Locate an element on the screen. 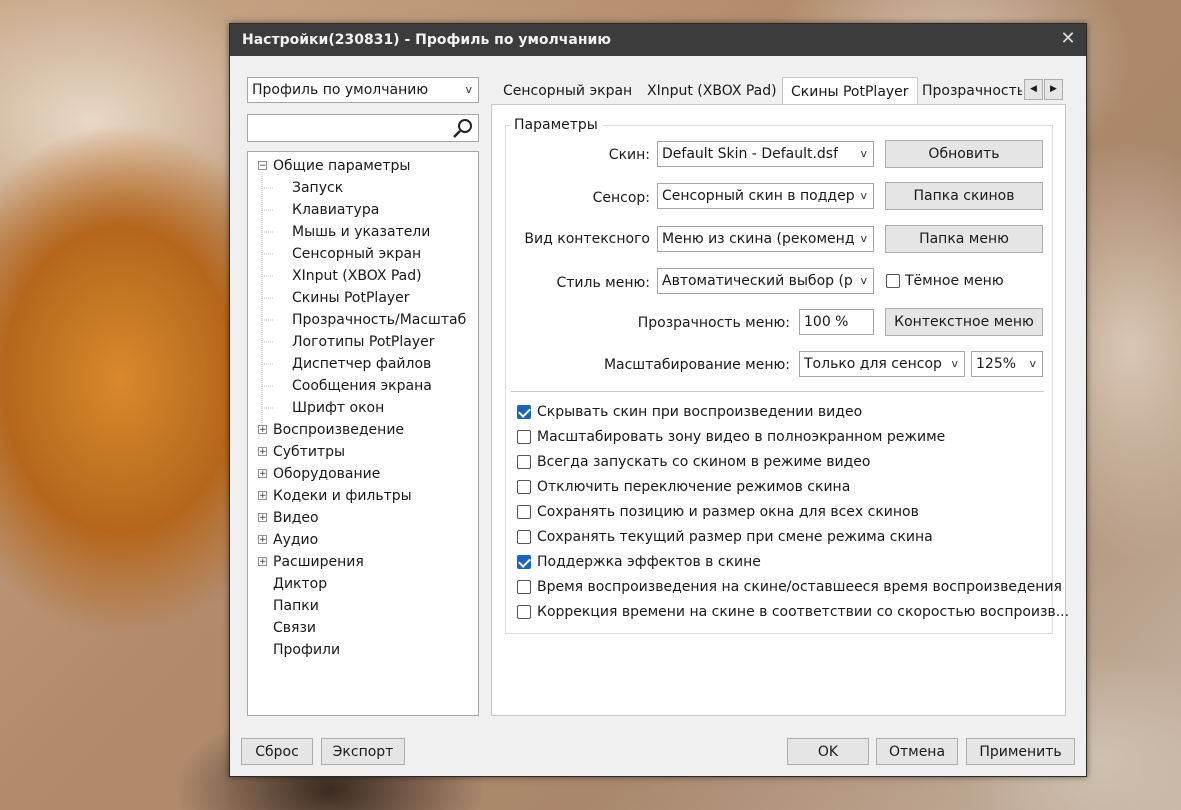  tab-scroll-left-icon: ◀ is located at coordinates (1033, 89).